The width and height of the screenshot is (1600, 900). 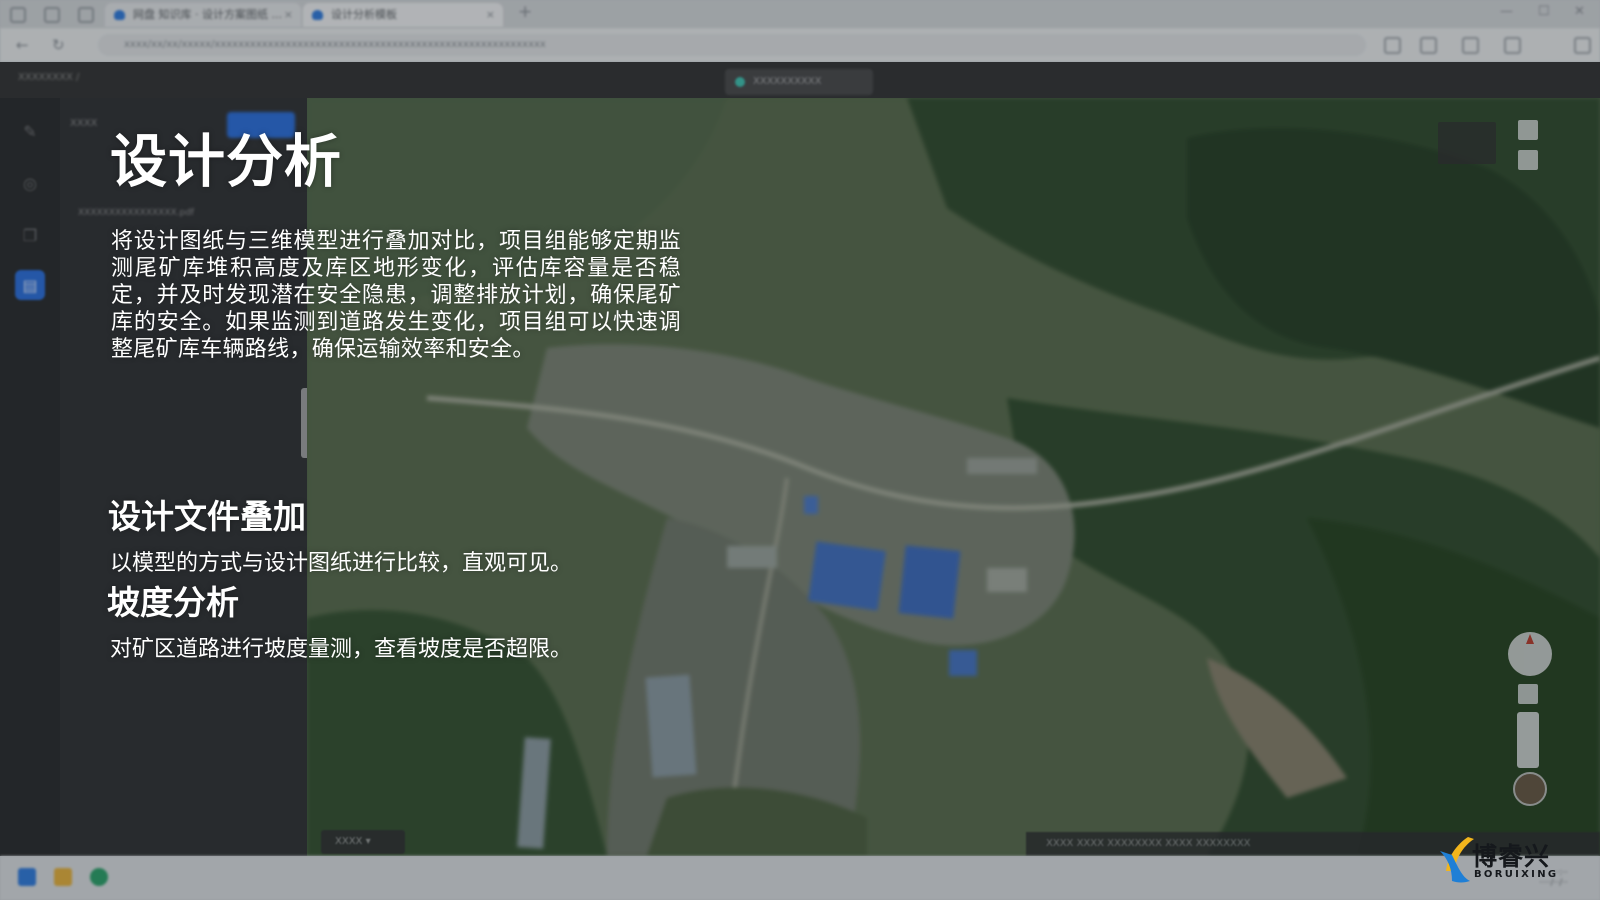 What do you see at coordinates (1516, 874) in the screenshot?
I see `logo-english-name: BORUIXING` at bounding box center [1516, 874].